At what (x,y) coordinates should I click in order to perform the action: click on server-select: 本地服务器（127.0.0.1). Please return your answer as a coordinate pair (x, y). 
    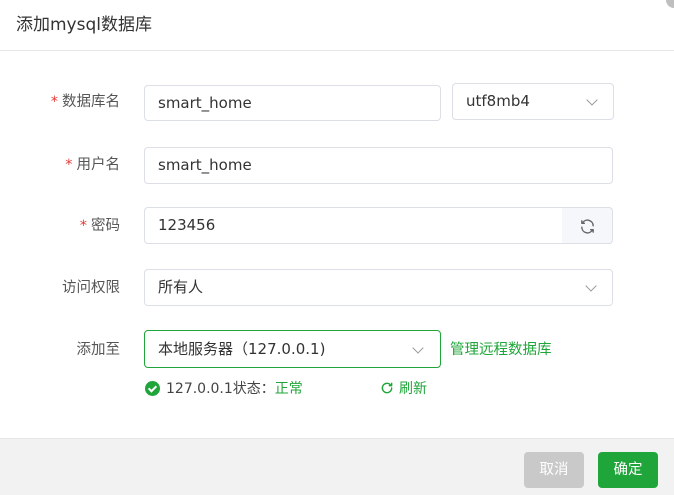
    Looking at the image, I should click on (292, 349).